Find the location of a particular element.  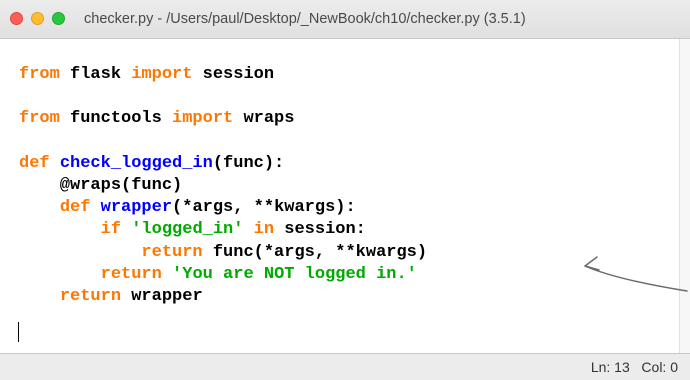

code-token: wraps is located at coordinates (264, 119).